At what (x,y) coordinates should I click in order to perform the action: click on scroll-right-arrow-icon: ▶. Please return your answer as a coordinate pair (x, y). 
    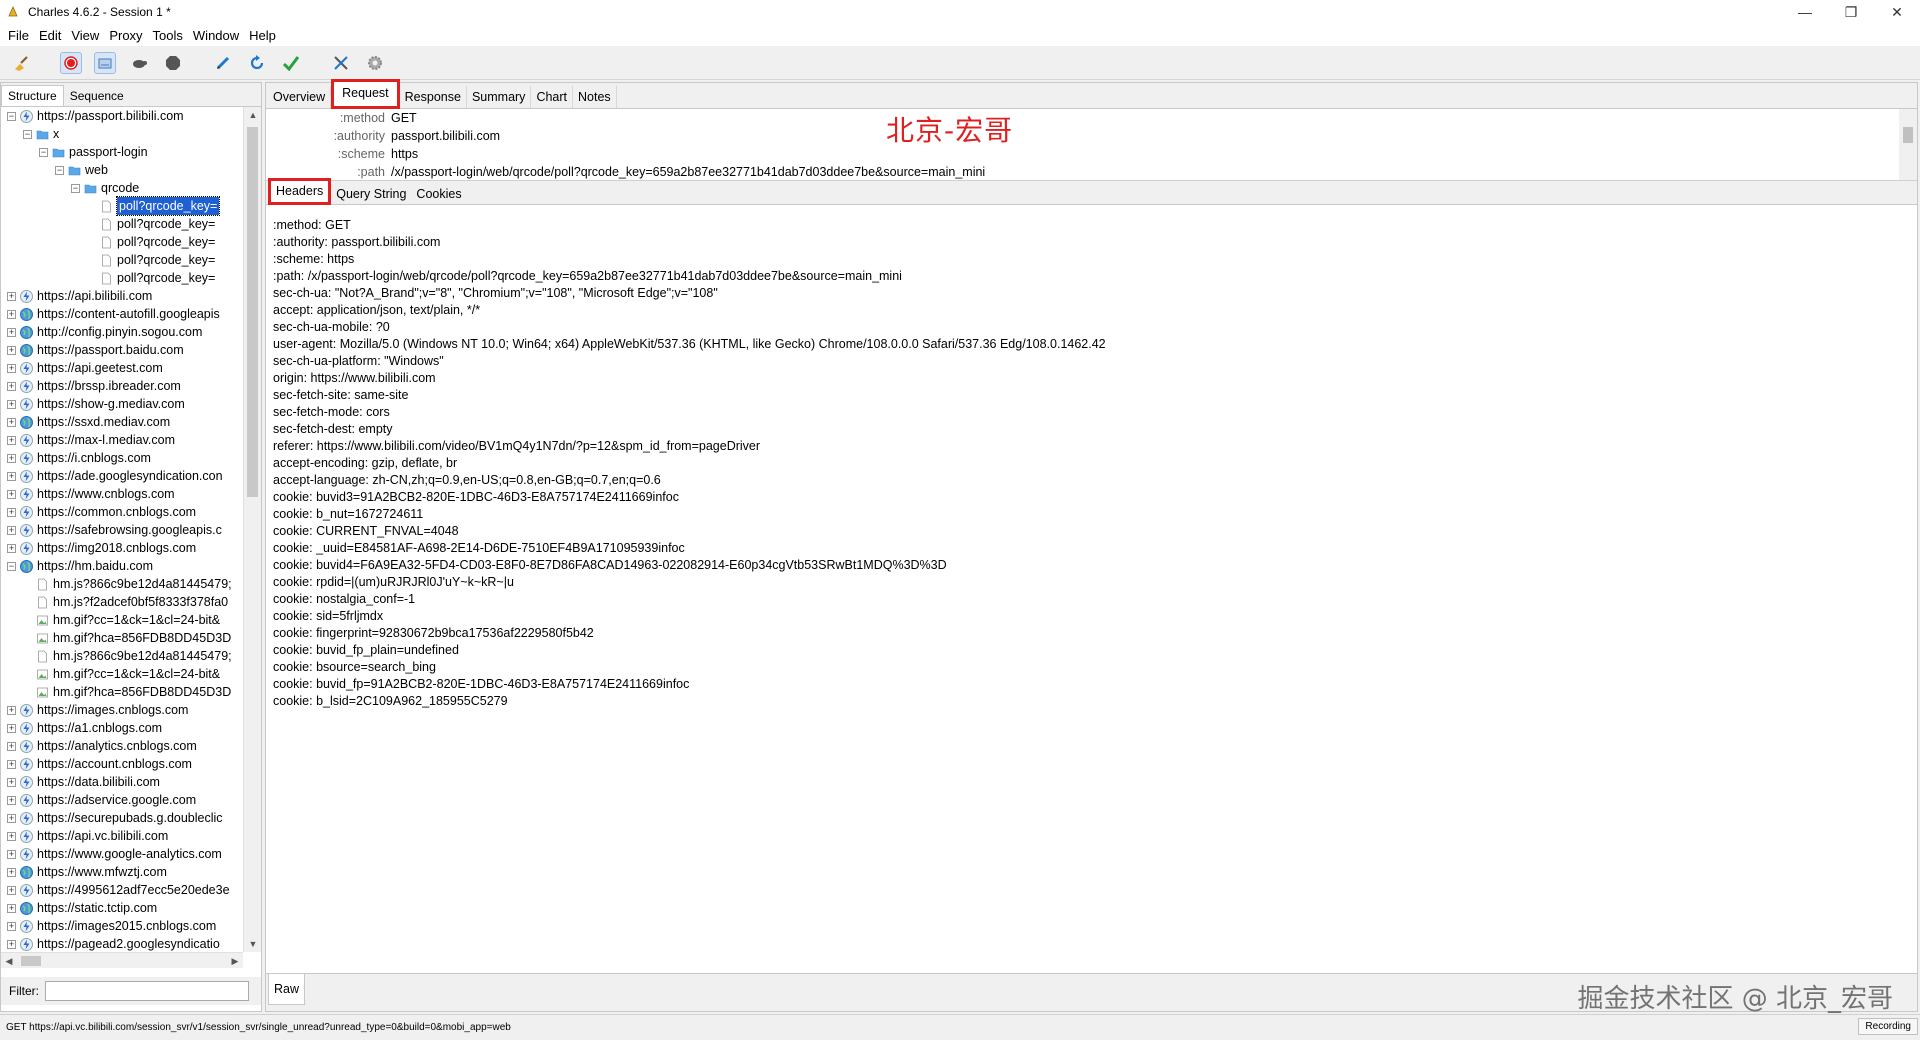
    Looking at the image, I should click on (235, 961).